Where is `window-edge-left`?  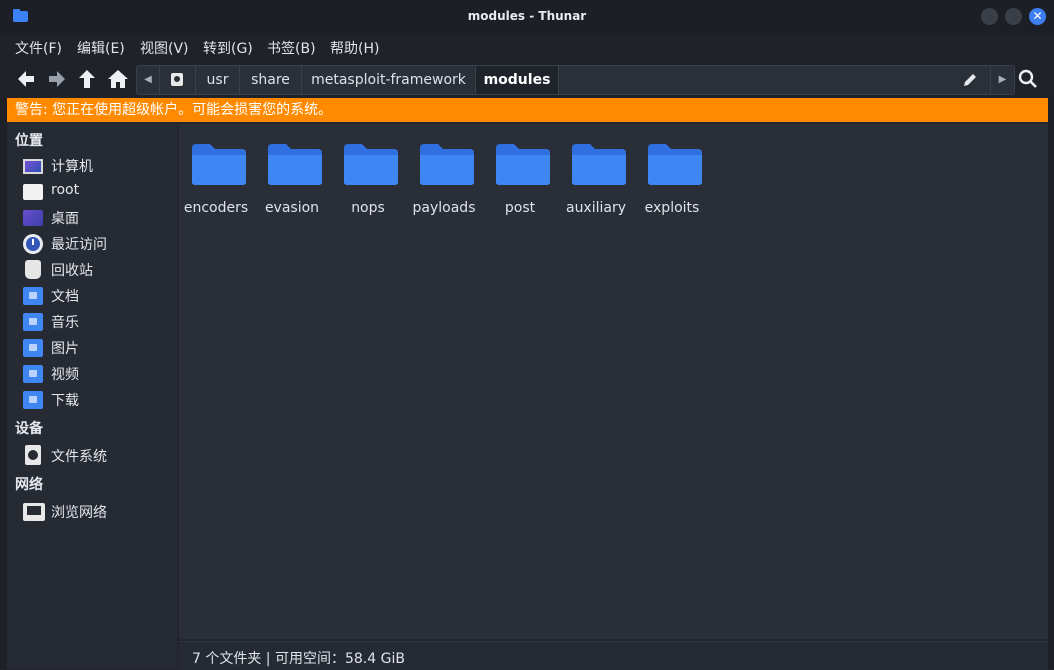
window-edge-left is located at coordinates (3, 351).